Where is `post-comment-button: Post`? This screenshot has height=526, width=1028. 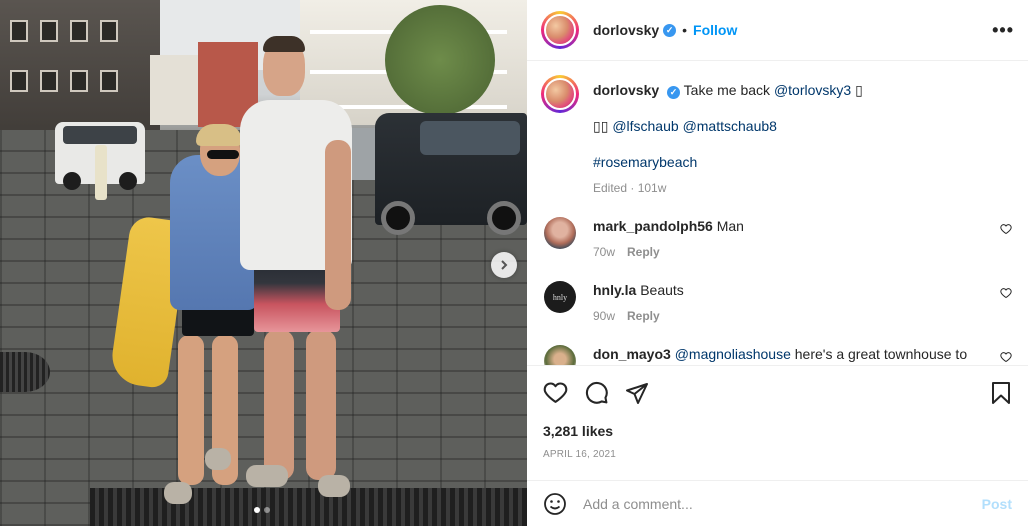
post-comment-button: Post is located at coordinates (997, 504).